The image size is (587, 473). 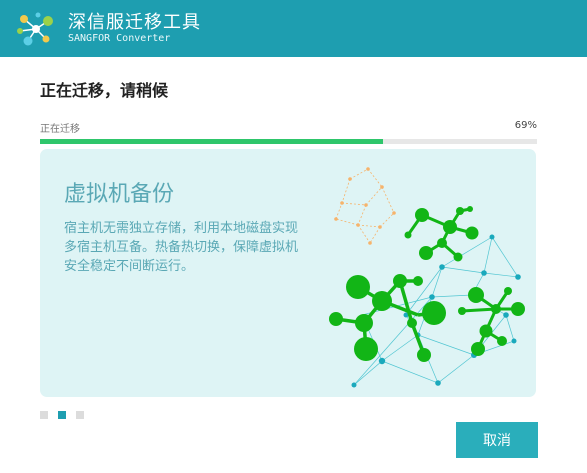 What do you see at coordinates (60, 129) in the screenshot?
I see `progress-label: 正在迁移` at bounding box center [60, 129].